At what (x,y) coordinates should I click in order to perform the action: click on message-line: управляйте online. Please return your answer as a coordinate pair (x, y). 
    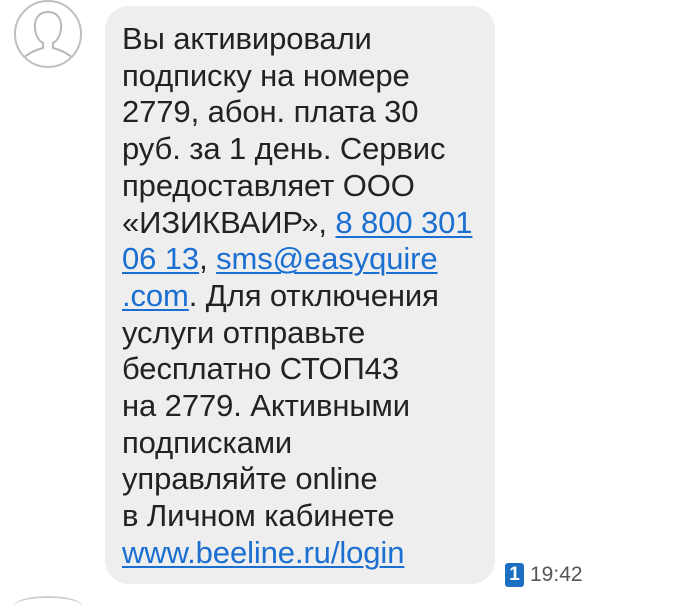
    Looking at the image, I should click on (250, 479).